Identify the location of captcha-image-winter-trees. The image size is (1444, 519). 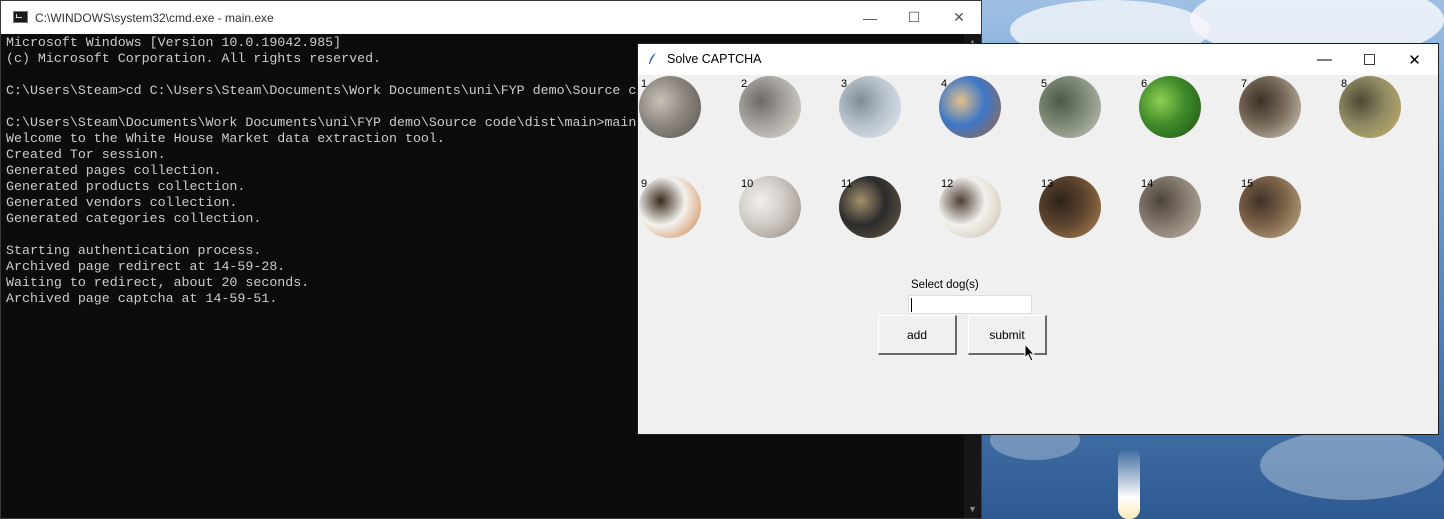
(870, 107).